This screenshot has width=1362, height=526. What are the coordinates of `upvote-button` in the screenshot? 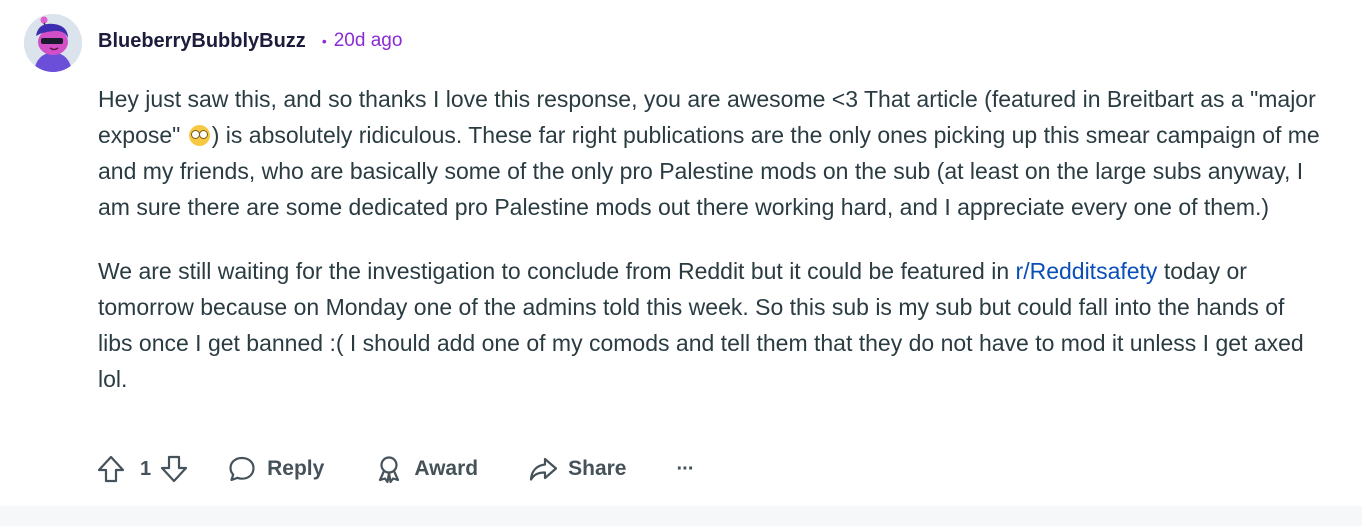 It's located at (111, 469).